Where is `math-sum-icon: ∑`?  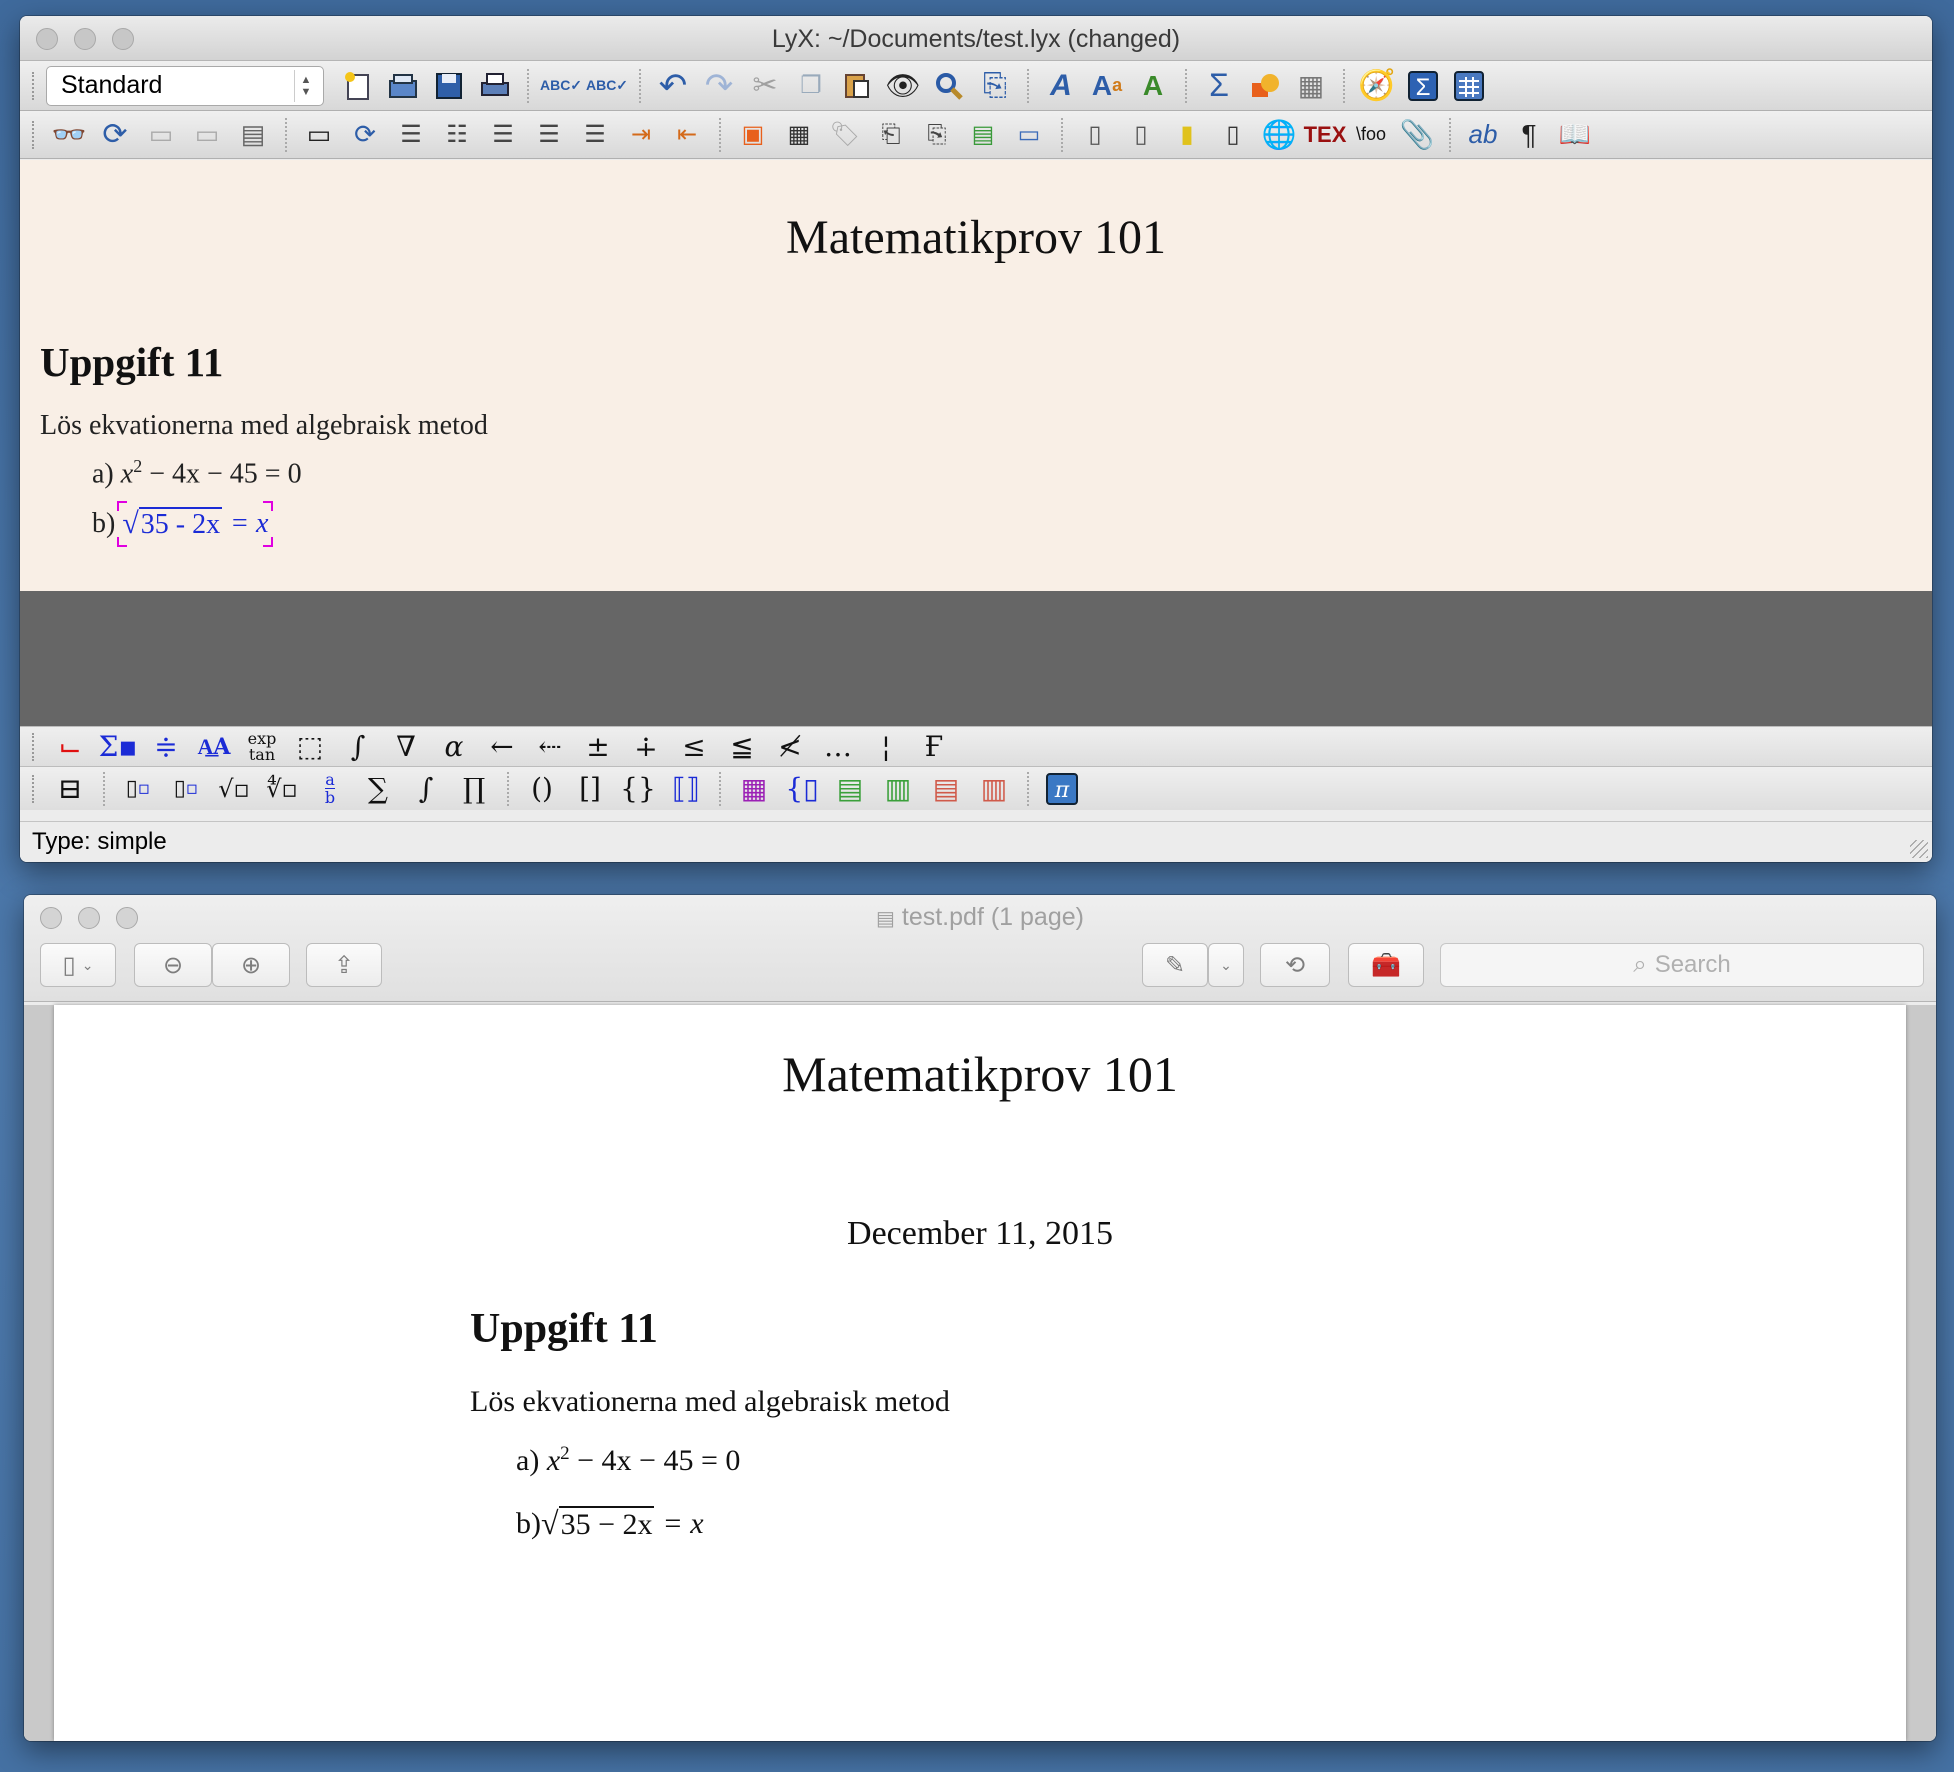 math-sum-icon: ∑ is located at coordinates (378, 789).